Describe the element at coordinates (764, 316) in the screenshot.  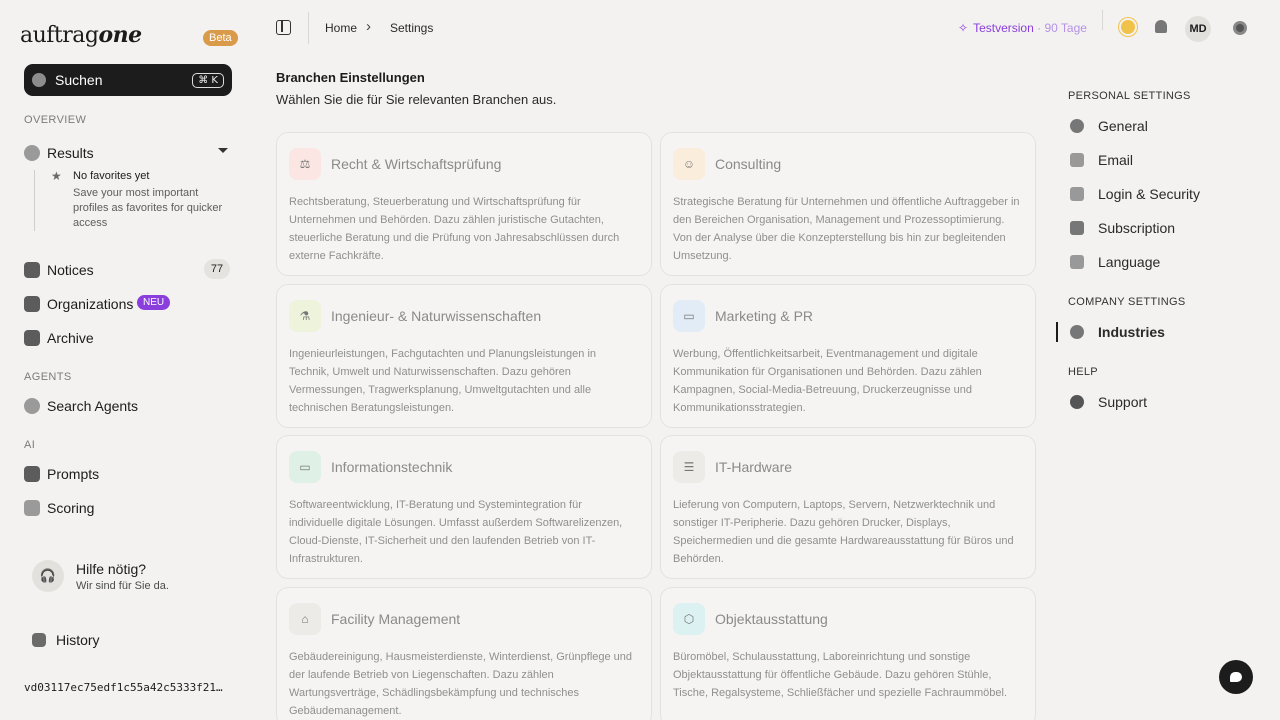
I see `card-title: Marketing & PR` at that location.